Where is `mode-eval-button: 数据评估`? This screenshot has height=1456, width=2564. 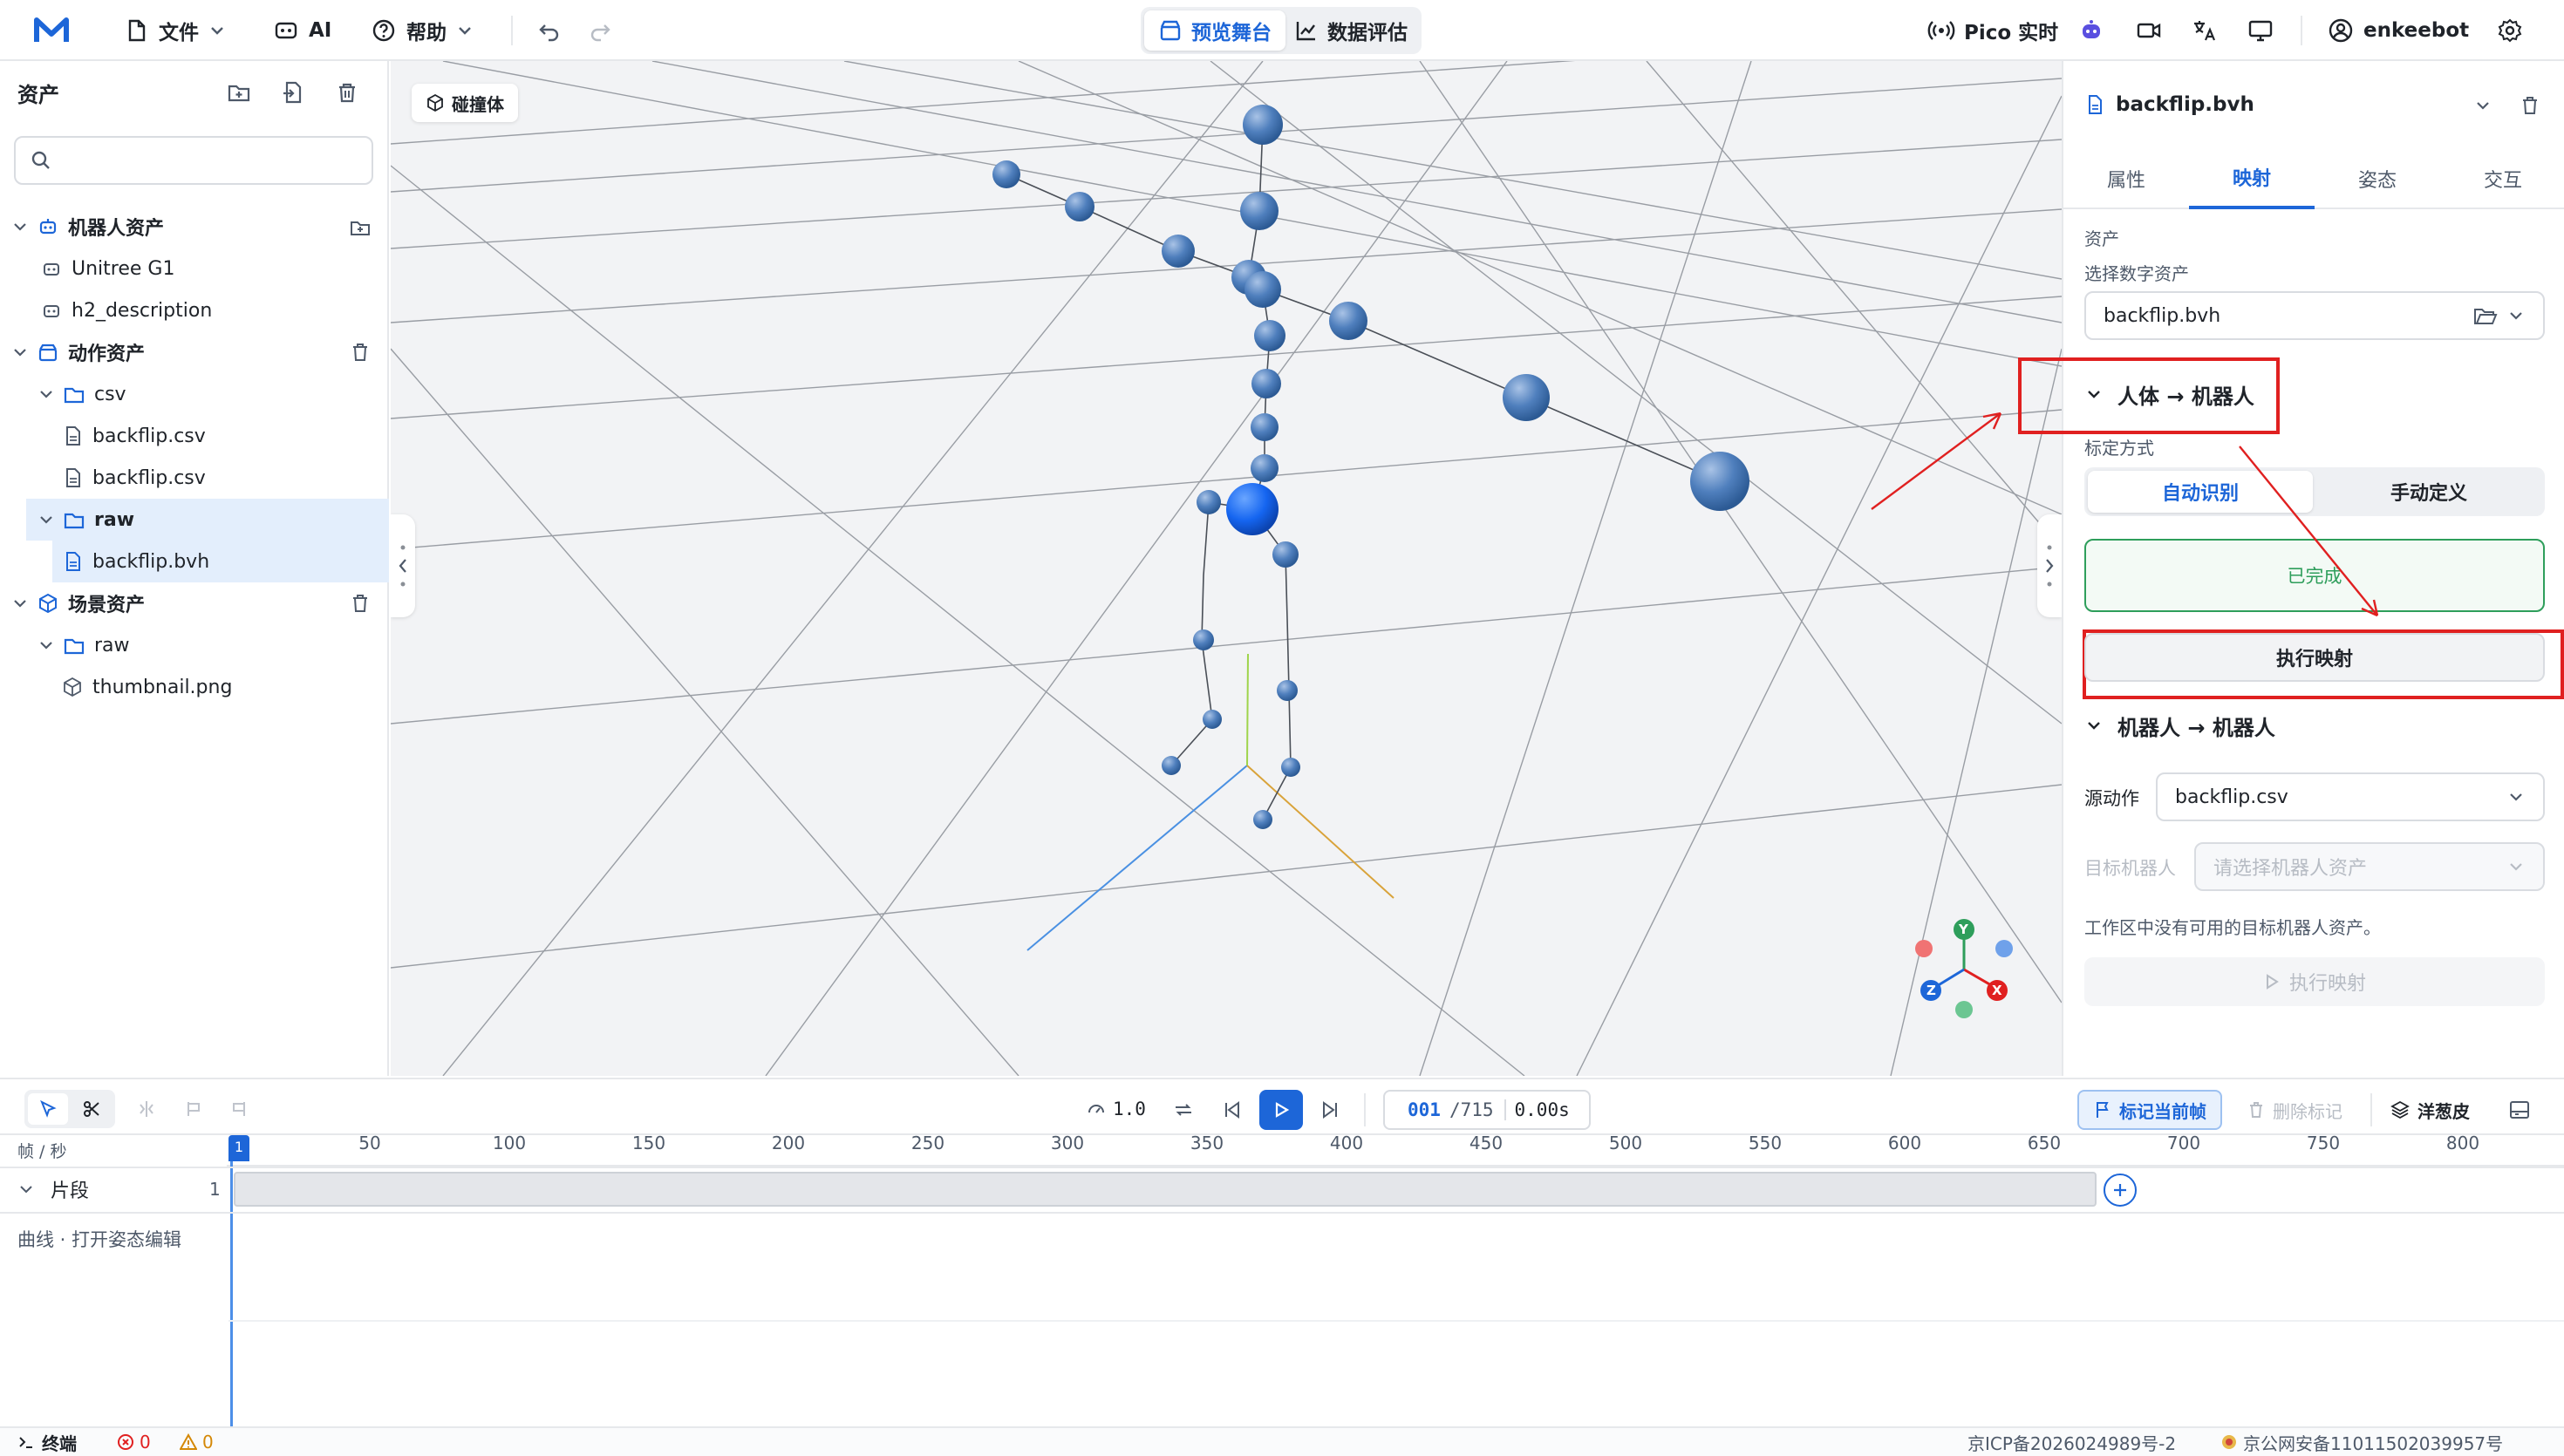
mode-eval-button: 数据评估 is located at coordinates (1351, 30).